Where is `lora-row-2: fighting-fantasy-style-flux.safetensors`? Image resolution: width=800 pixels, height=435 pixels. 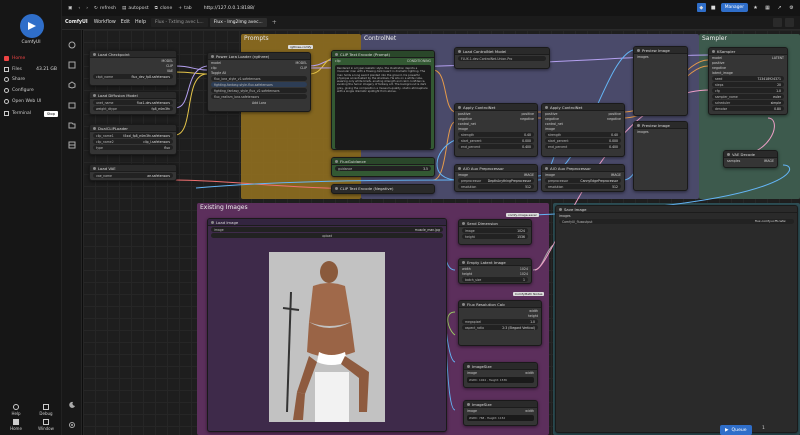 lora-row-2: fighting-fantasy-style-flux.safetensors is located at coordinates (259, 84).